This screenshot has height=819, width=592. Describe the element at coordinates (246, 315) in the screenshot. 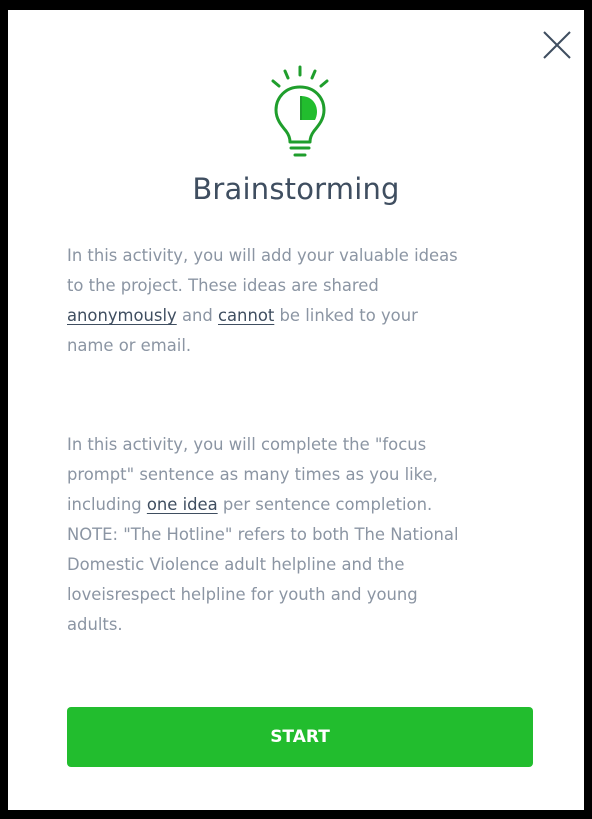

I see `cannot-link: cannot` at that location.